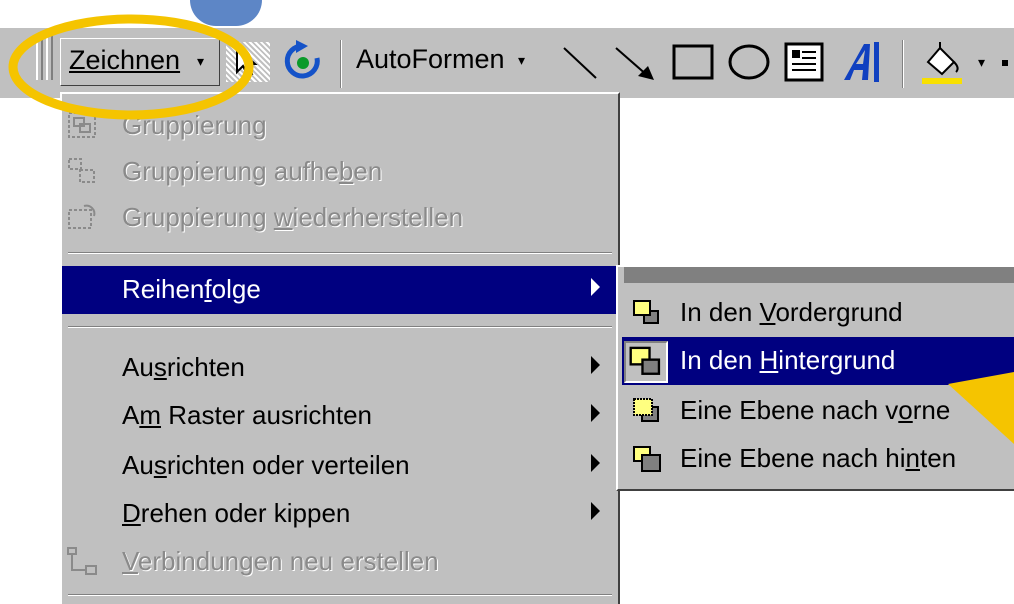 This screenshot has height=604, width=1014. I want to click on menu-item-verbindungen-neu-erstellen: Verbindungen neu erstellen, so click(340, 562).